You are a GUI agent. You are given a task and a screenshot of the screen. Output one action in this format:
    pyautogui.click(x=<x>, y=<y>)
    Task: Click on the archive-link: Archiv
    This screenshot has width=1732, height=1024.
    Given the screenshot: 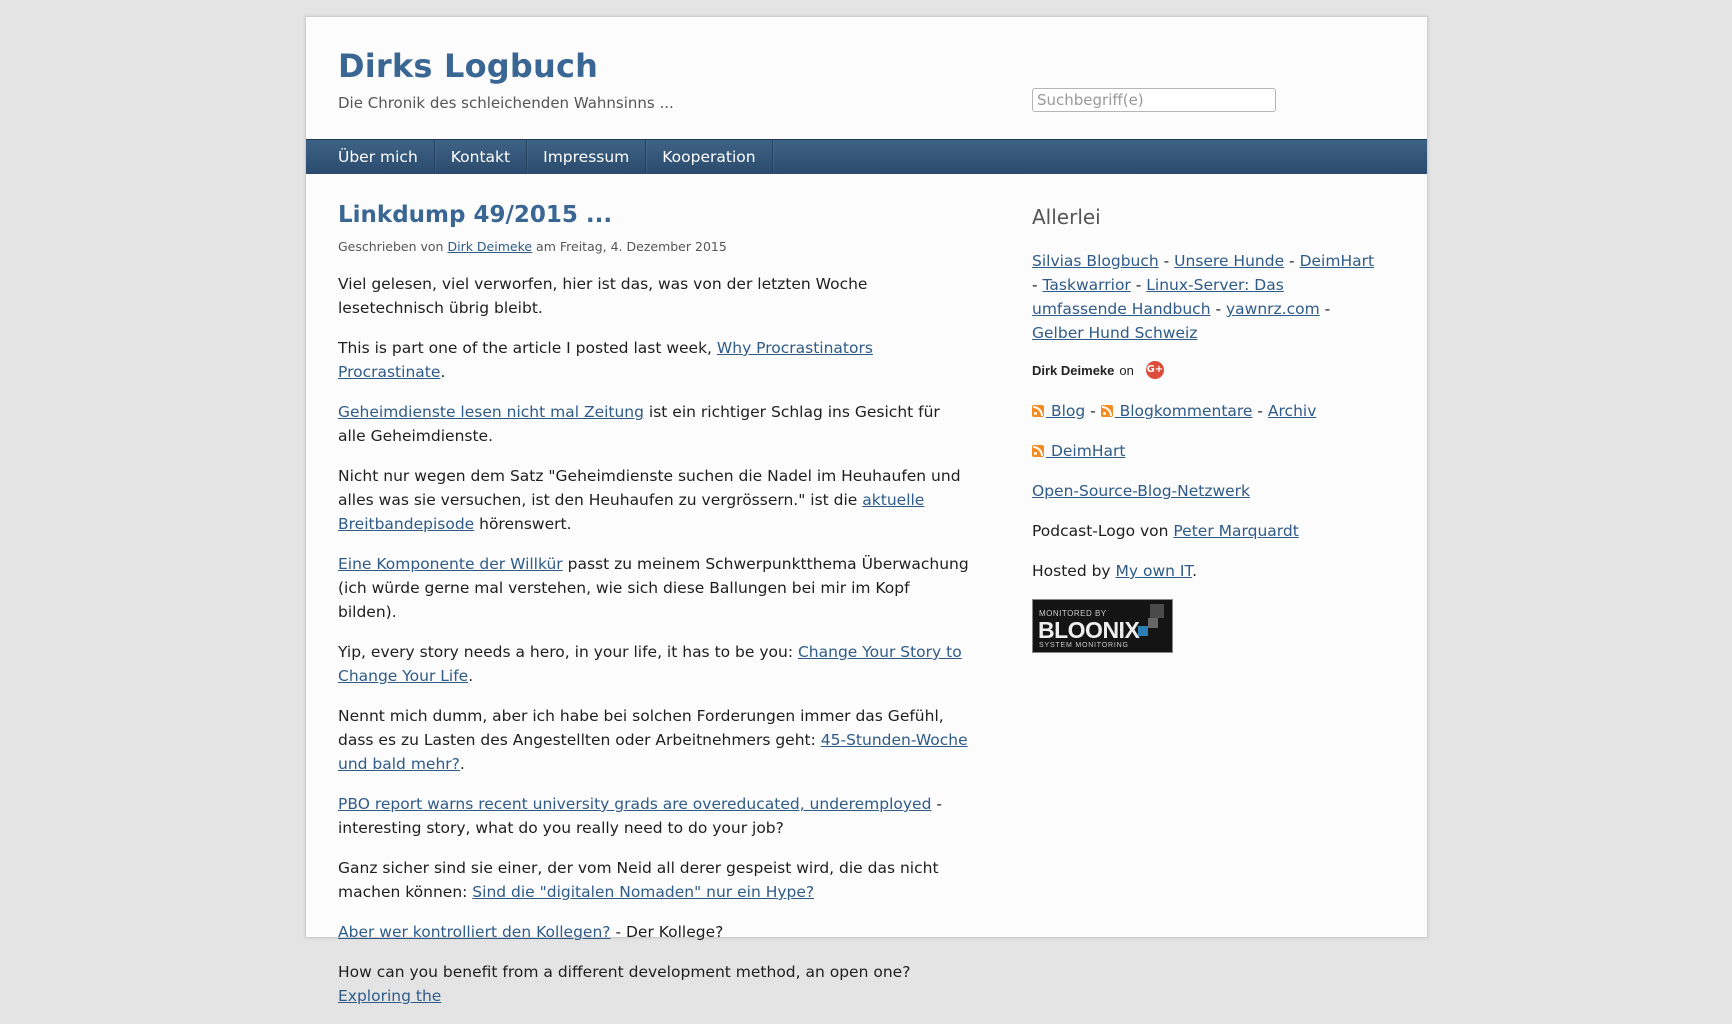 What is the action you would take?
    pyautogui.click(x=1292, y=411)
    